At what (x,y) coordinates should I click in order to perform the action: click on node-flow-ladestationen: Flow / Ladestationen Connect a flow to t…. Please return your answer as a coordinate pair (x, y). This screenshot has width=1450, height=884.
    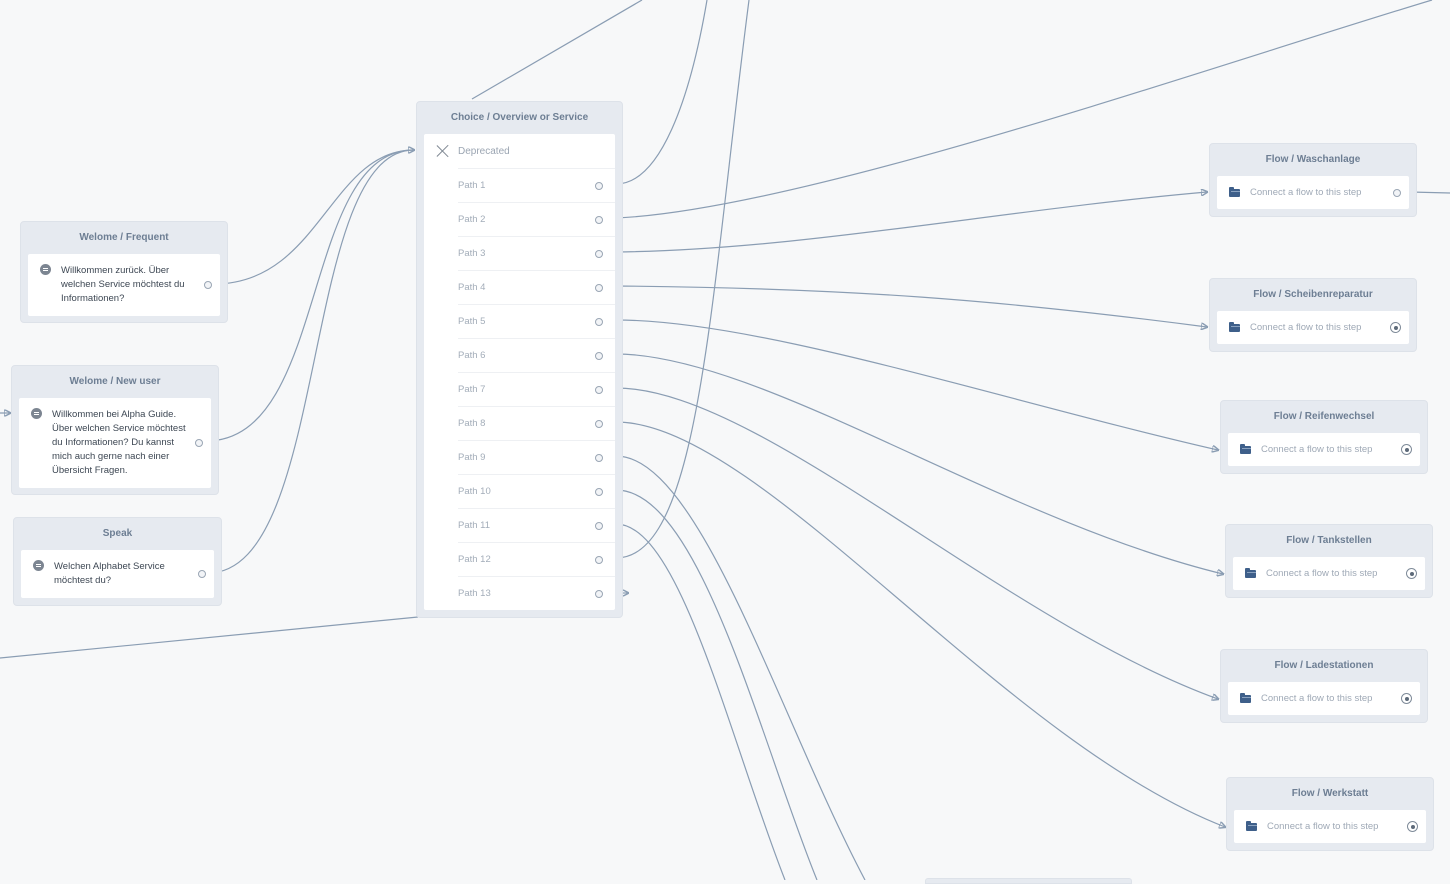
    Looking at the image, I should click on (1324, 686).